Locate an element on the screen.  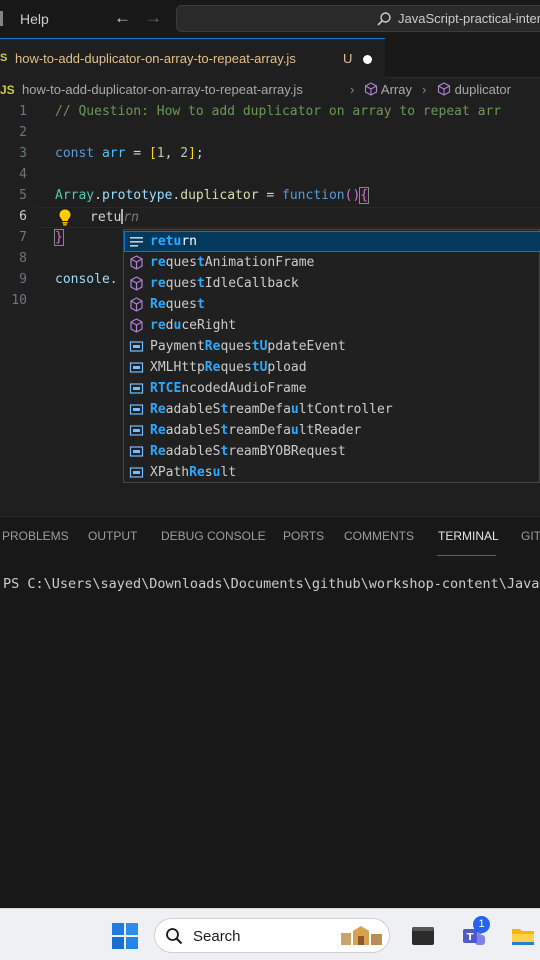
breadcrumb-symbol-duplicator: duplicator is located at coordinates (474, 89).